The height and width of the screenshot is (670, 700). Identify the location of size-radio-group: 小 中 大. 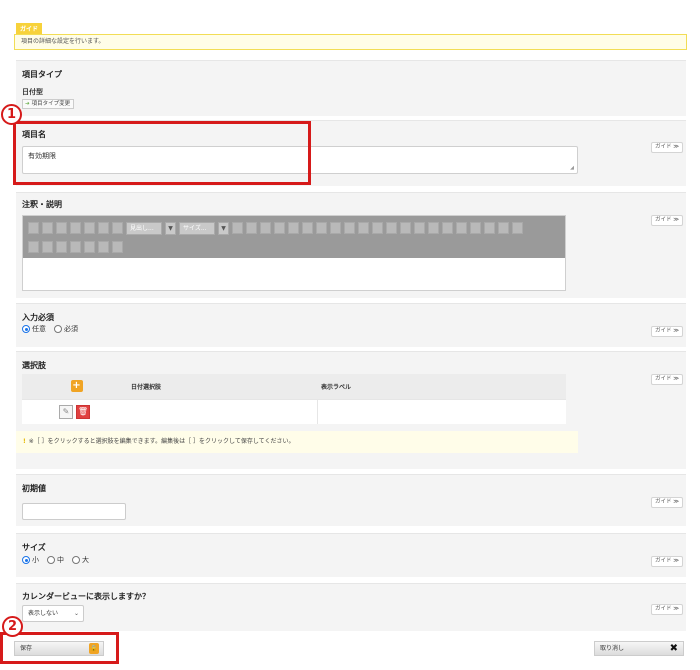
(57, 560).